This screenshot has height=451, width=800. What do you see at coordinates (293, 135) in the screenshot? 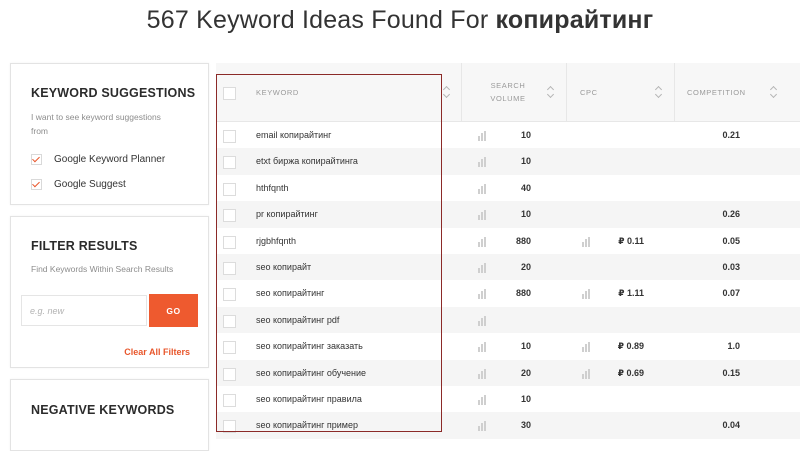
I see `keyword-cell: email копирайтинг` at bounding box center [293, 135].